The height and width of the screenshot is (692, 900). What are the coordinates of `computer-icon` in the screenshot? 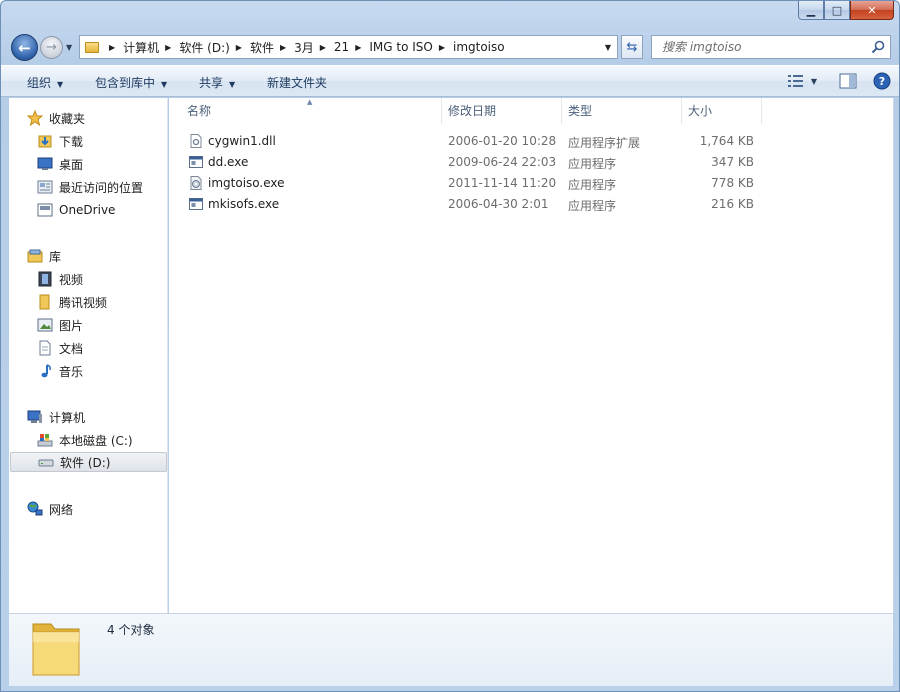 It's located at (35, 417).